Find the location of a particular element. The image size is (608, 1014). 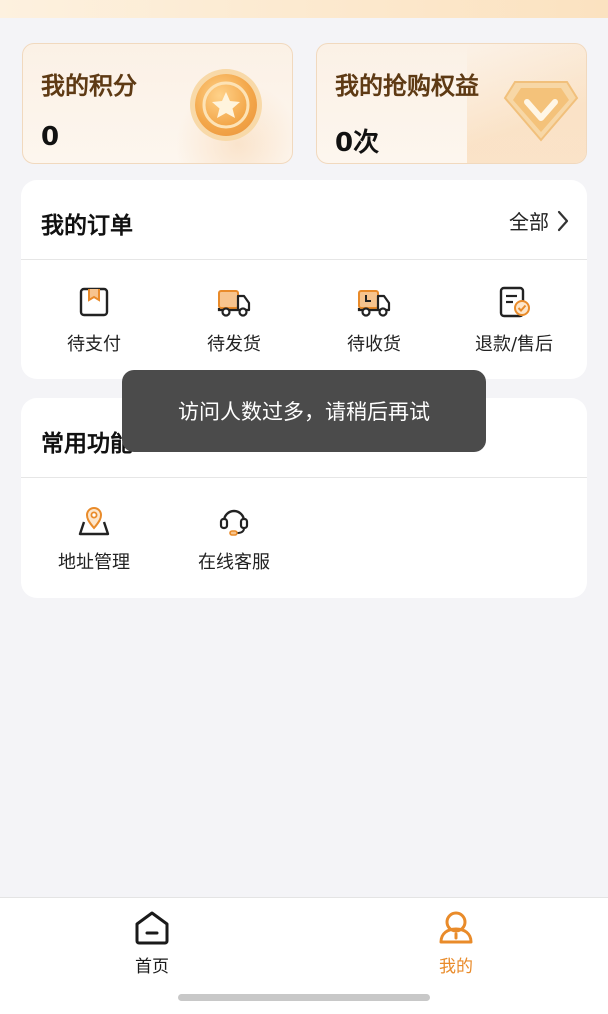

order-pending-shipment: 待发货 is located at coordinates (234, 324).